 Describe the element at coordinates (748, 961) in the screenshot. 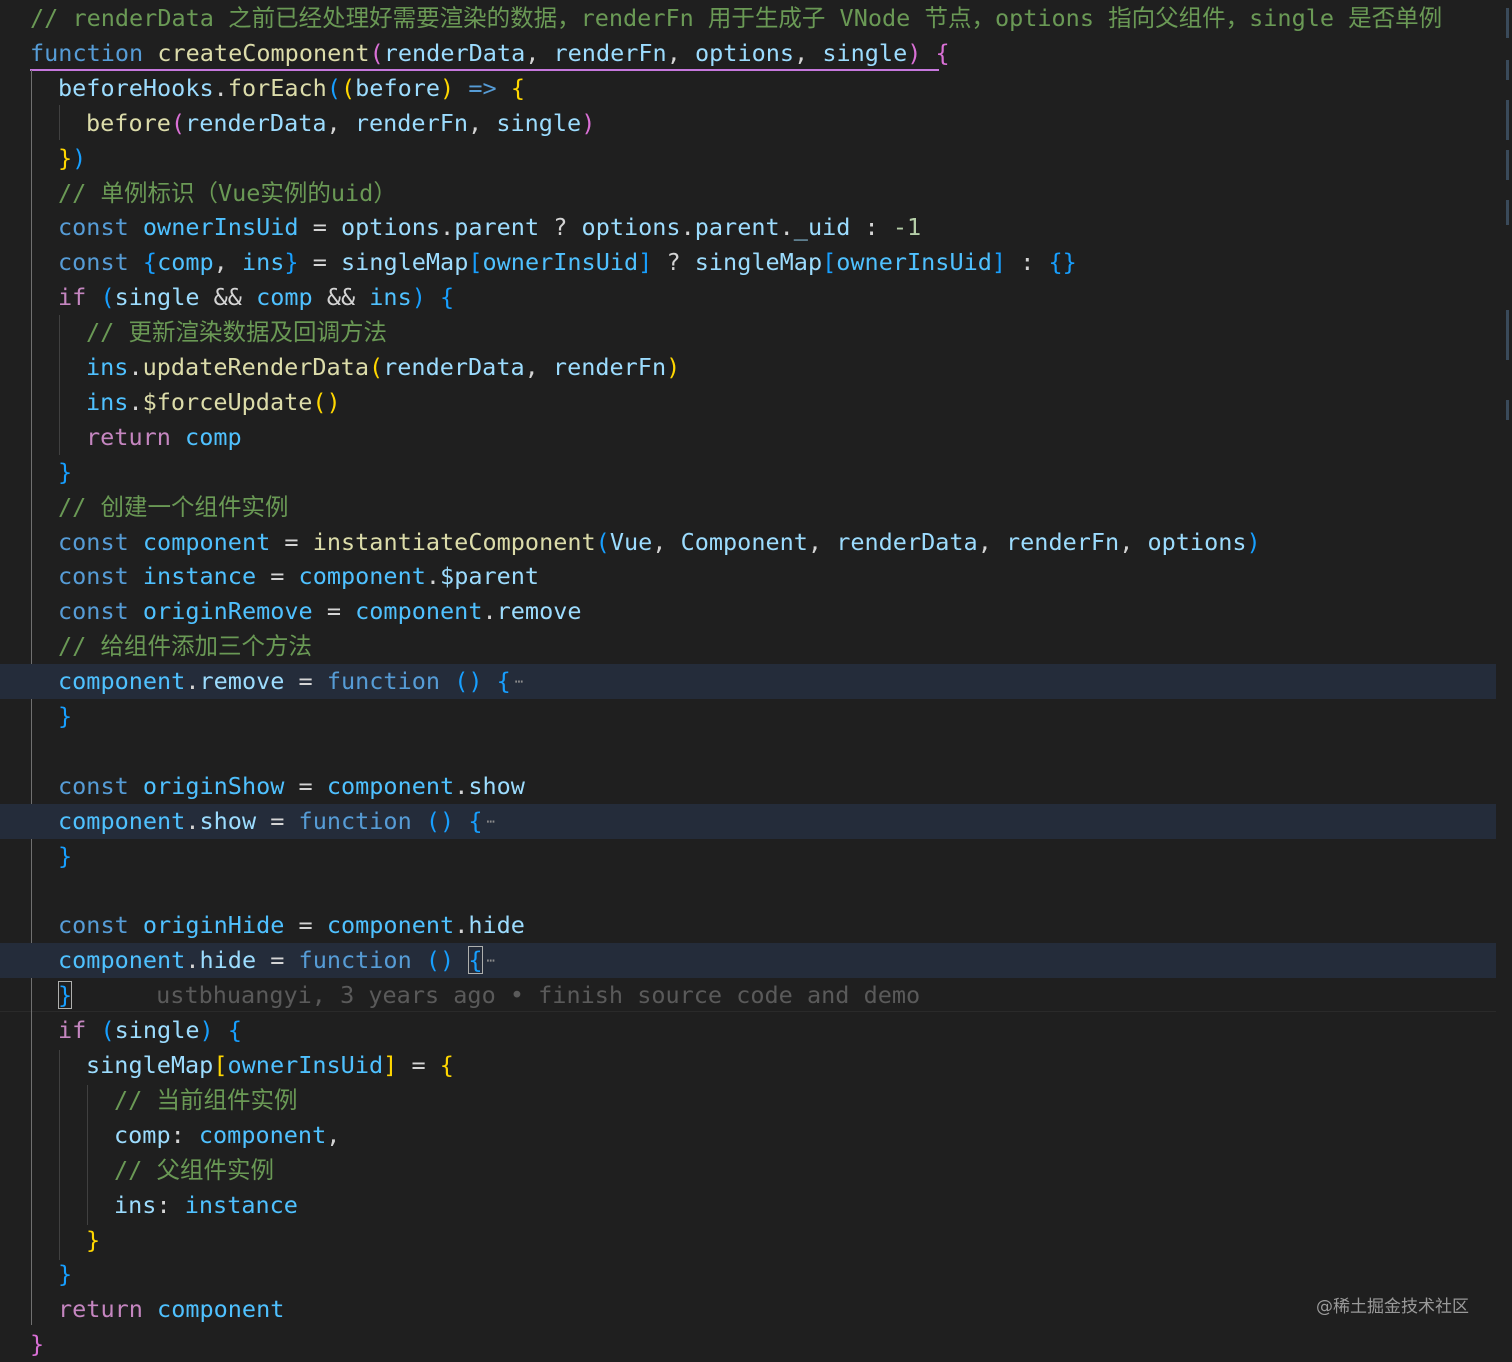

I see `code-line-folded: component.hide = function () {⋯` at that location.